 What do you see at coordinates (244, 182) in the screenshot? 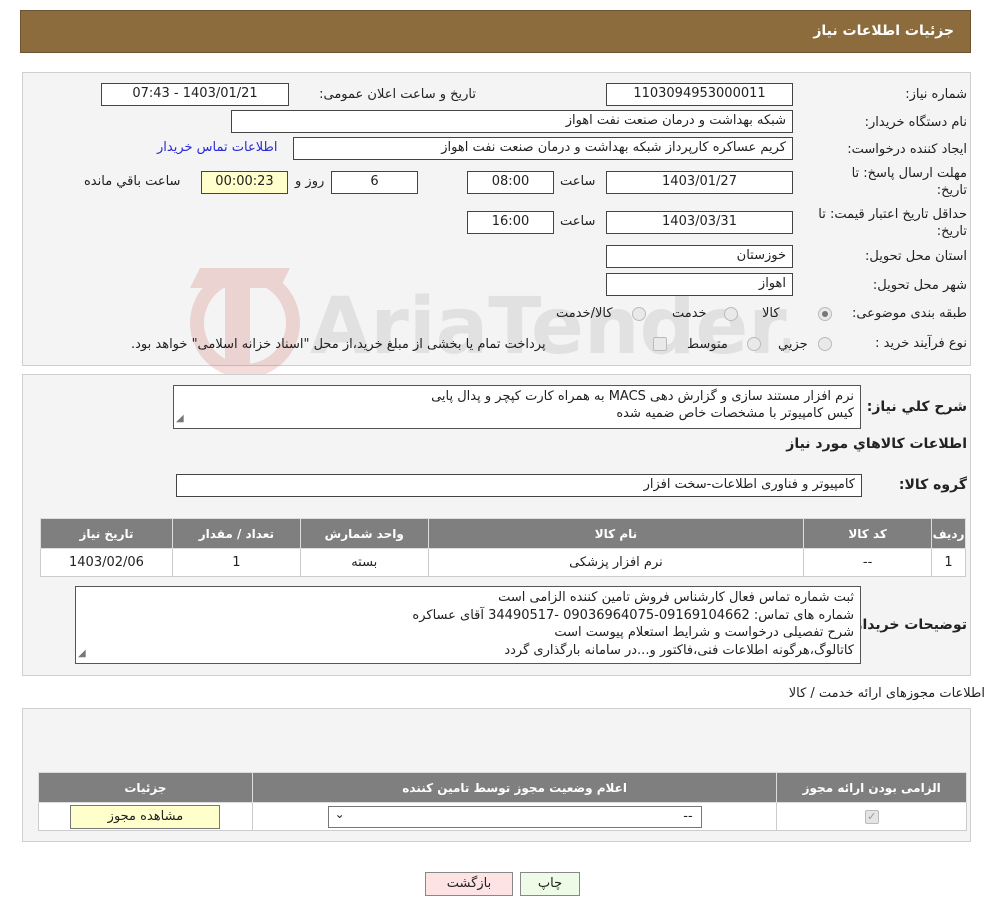
I see `remaining-time-field: 00:00:23` at bounding box center [244, 182].